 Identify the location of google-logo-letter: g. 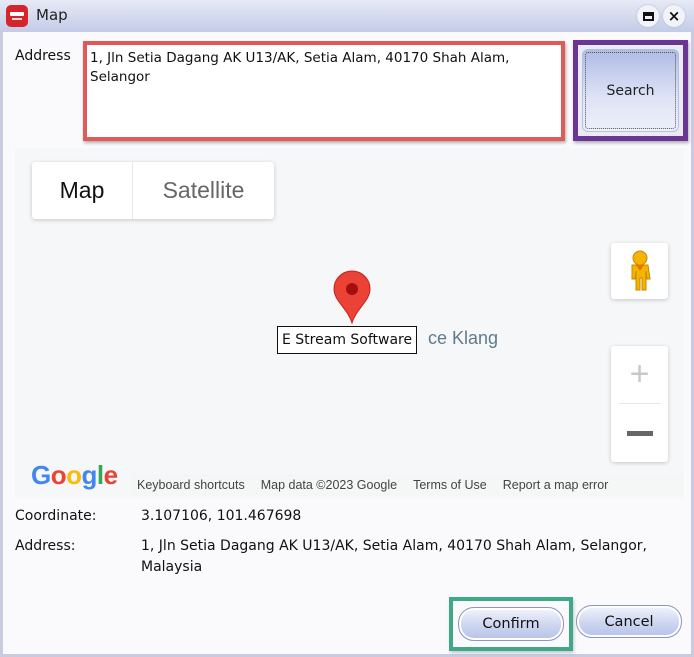
(89, 475).